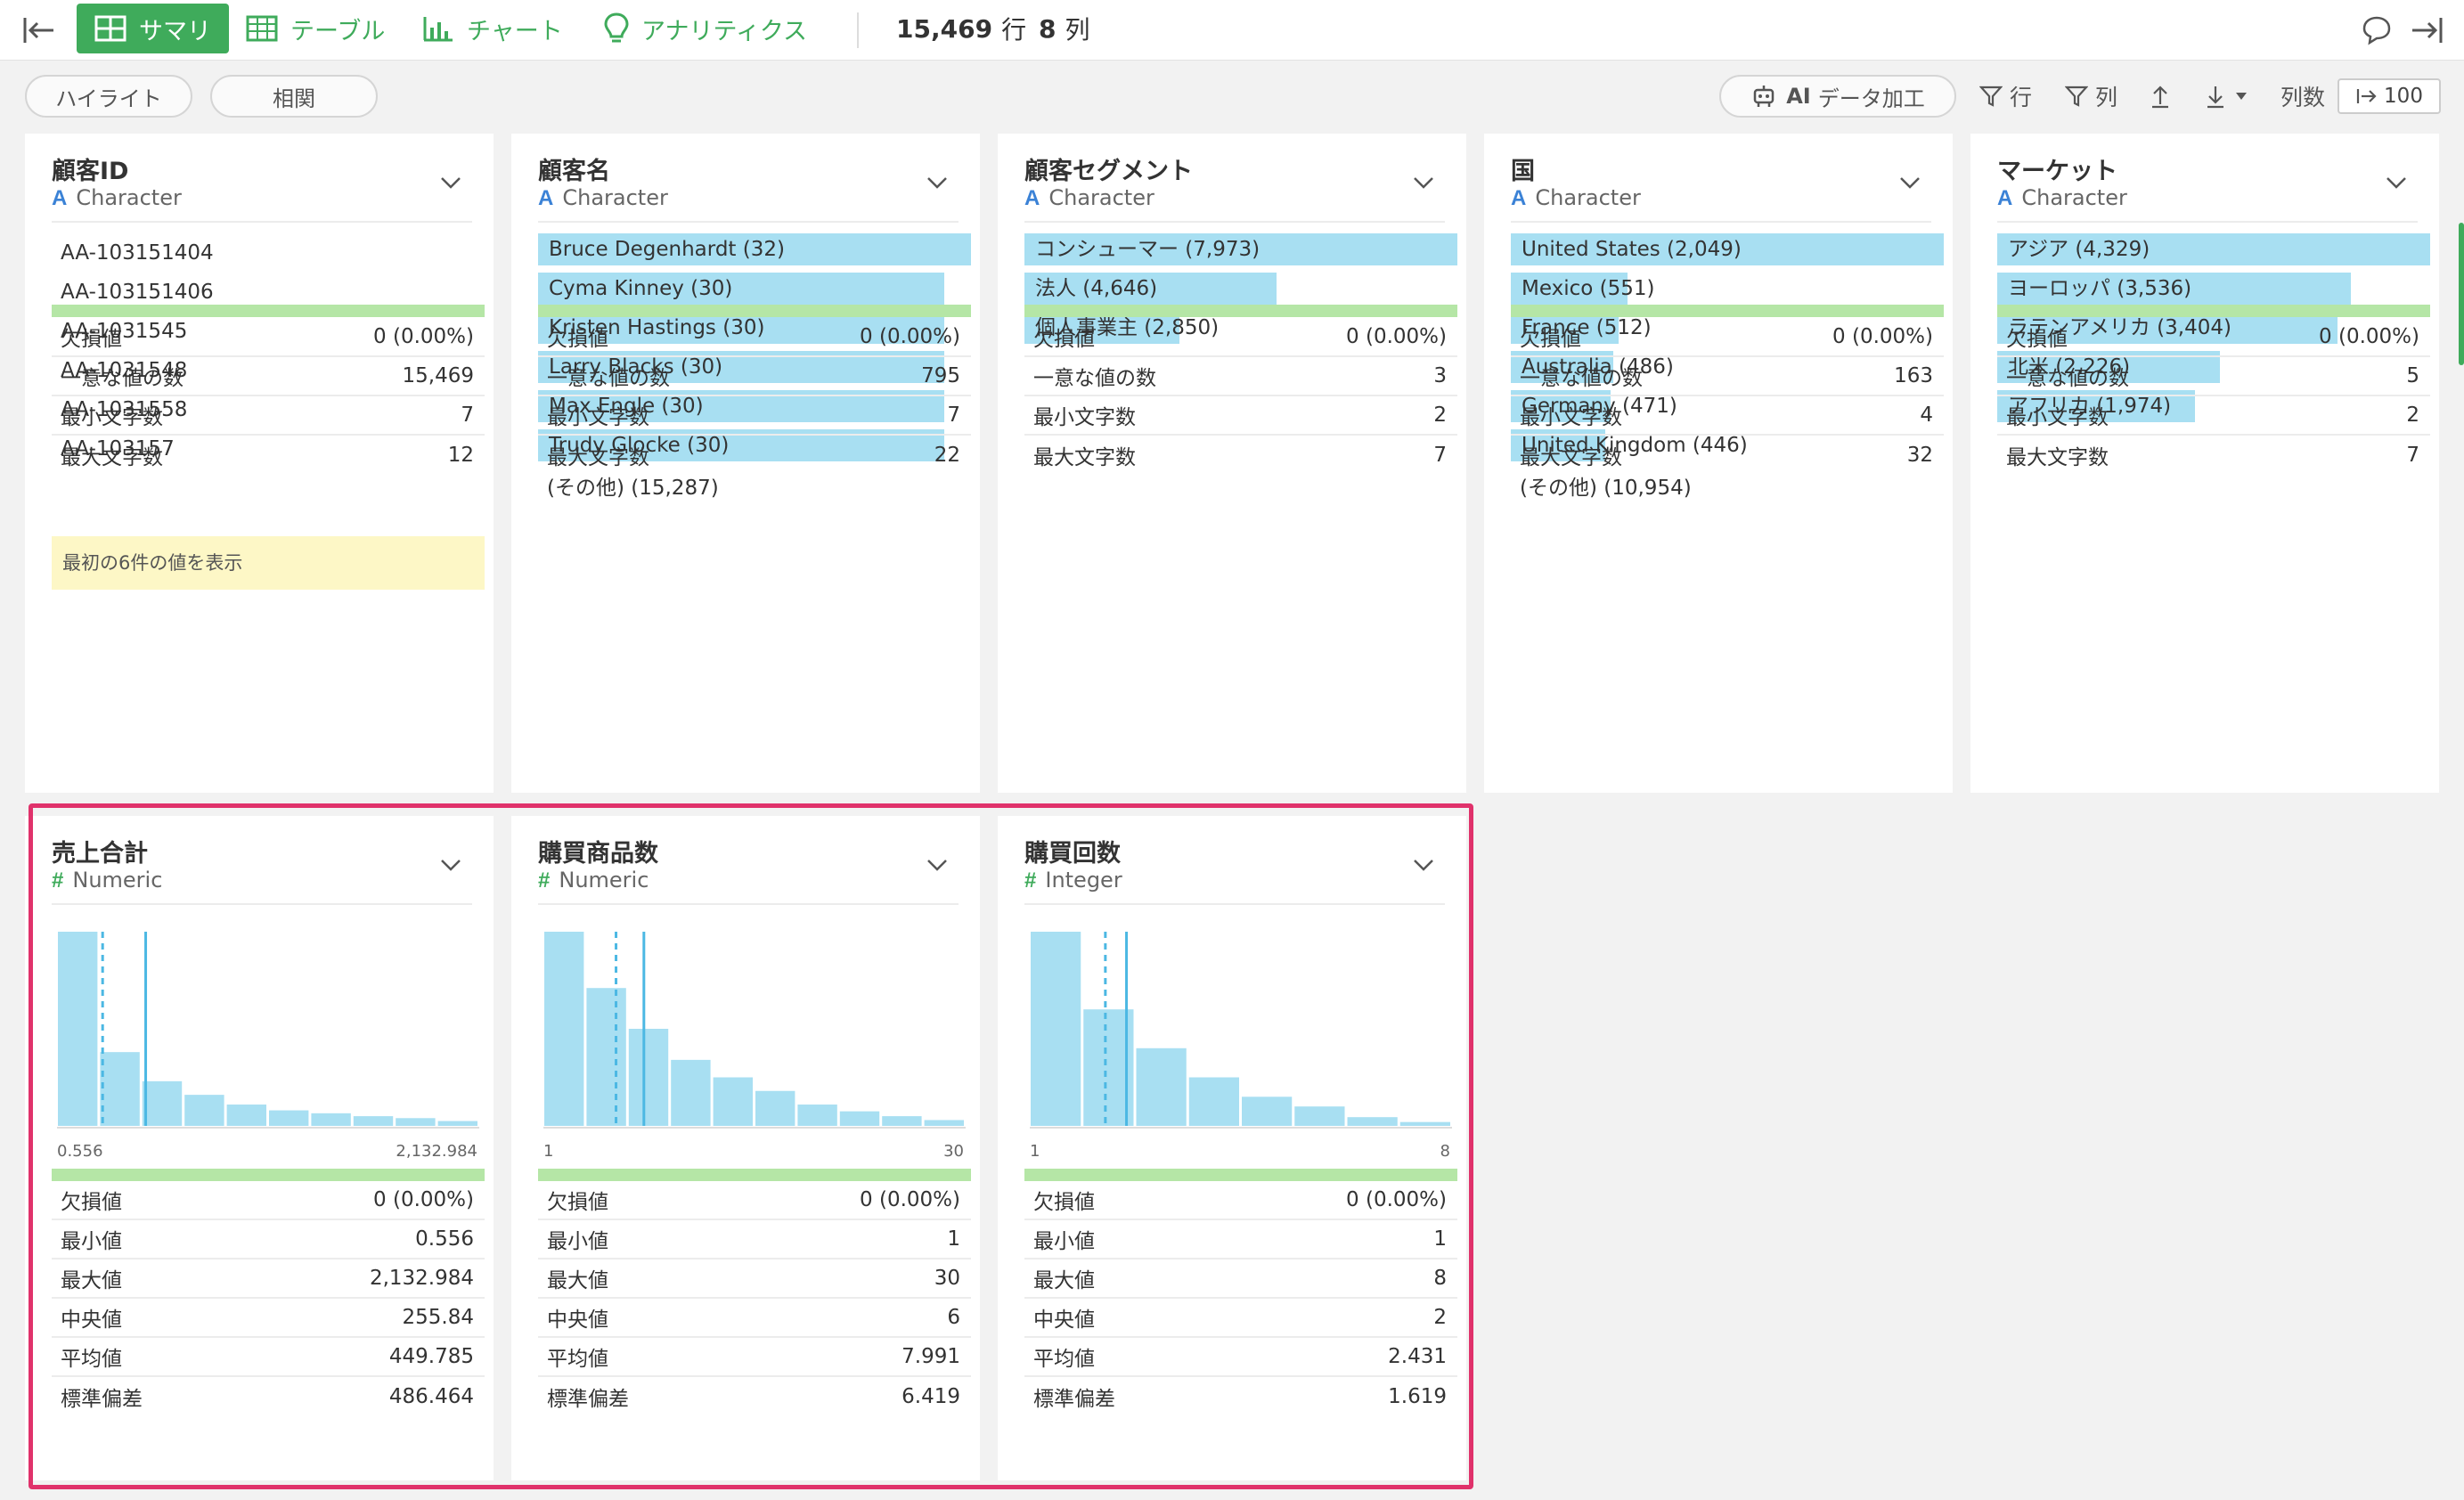 The image size is (2464, 1500). What do you see at coordinates (2462, 294) in the screenshot?
I see `scrollbar-thumb` at bounding box center [2462, 294].